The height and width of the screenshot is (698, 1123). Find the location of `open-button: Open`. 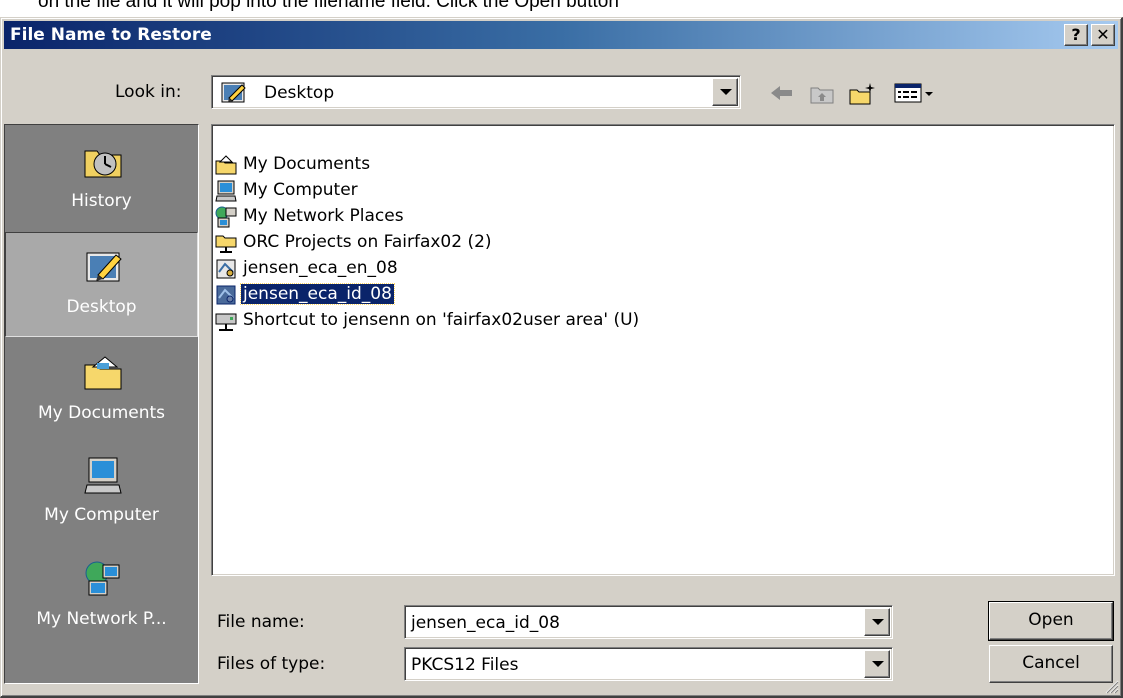

open-button: Open is located at coordinates (1051, 621).